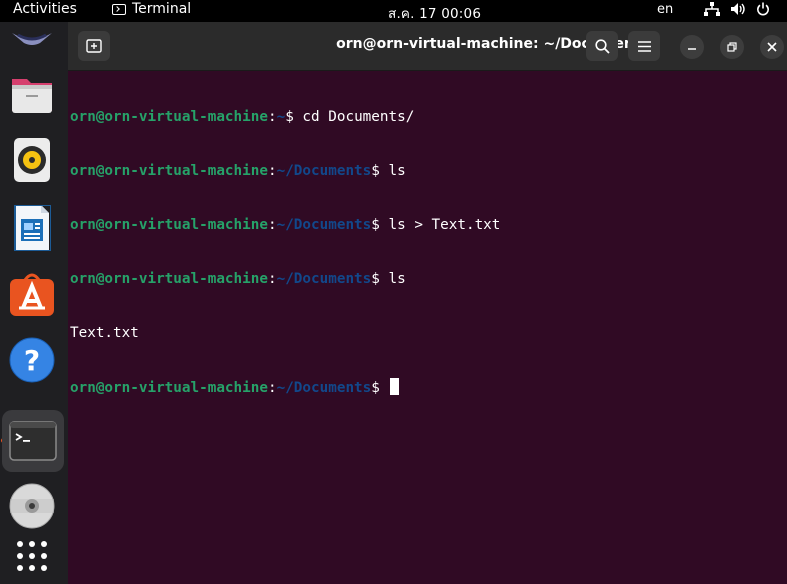  I want to click on dock-item-terminal, so click(33, 441).